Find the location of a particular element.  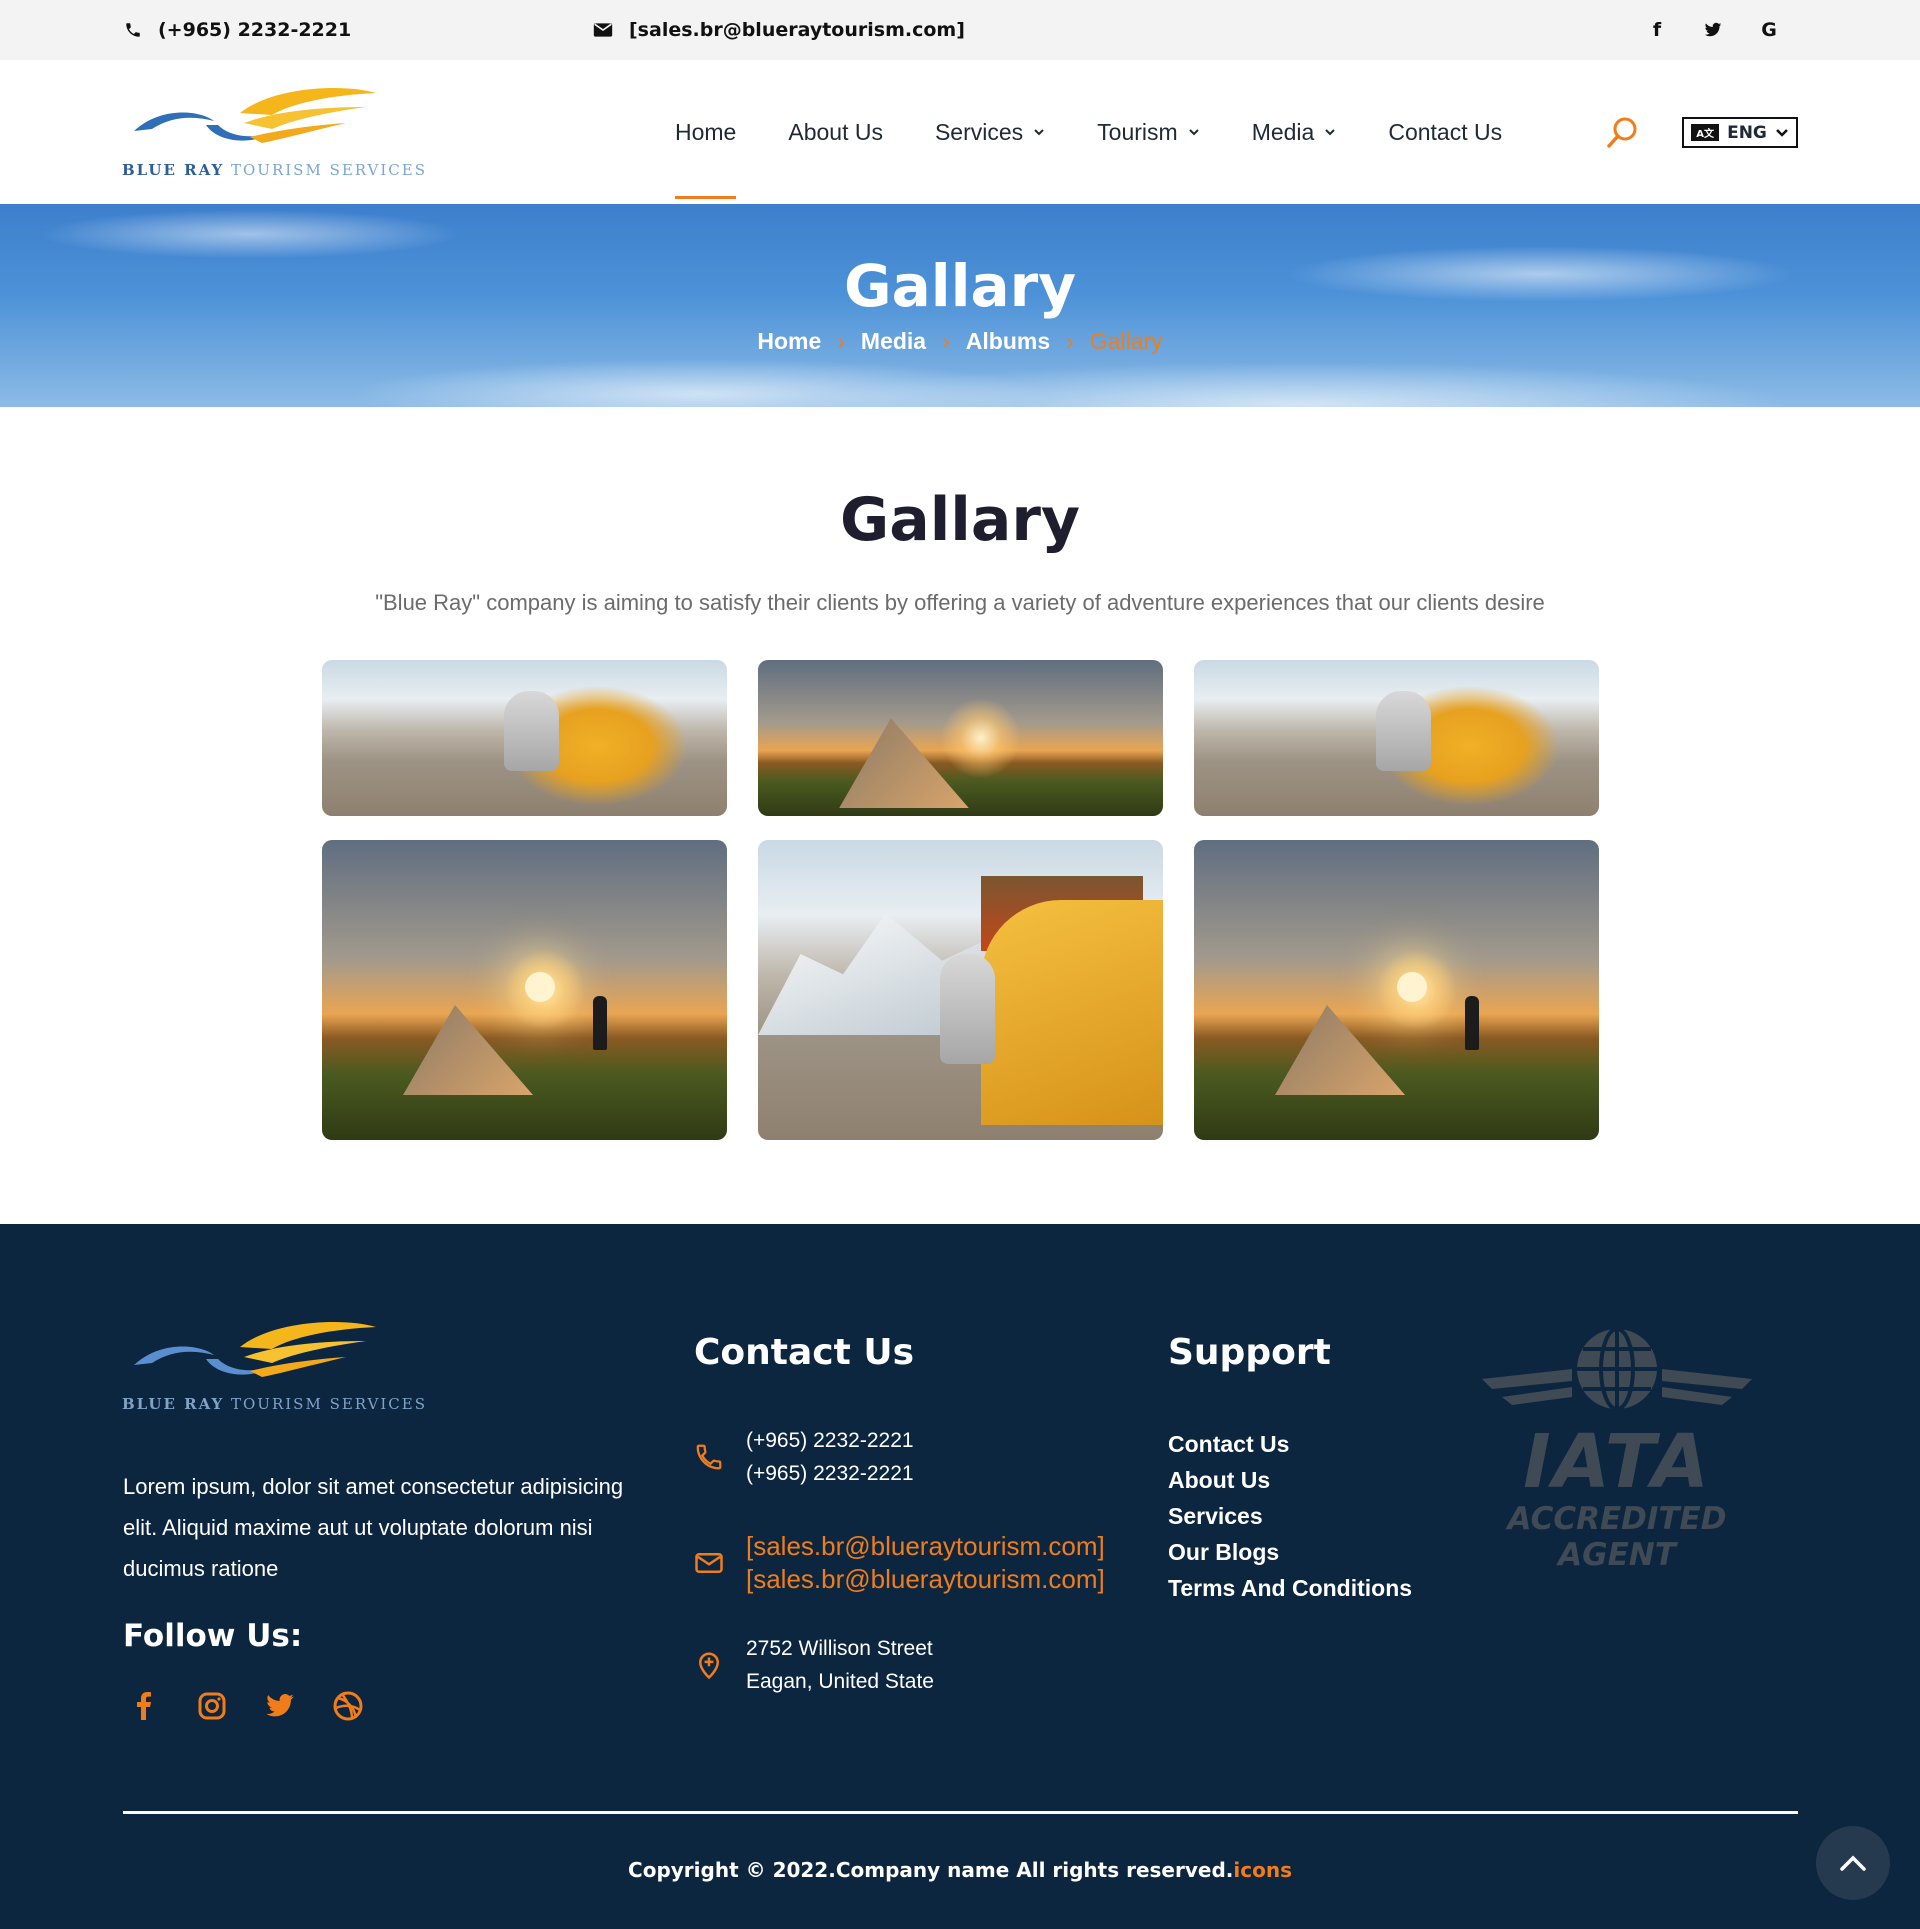

footer-email-2: [sales.br@blueraytourism.com] is located at coordinates (925, 1579).